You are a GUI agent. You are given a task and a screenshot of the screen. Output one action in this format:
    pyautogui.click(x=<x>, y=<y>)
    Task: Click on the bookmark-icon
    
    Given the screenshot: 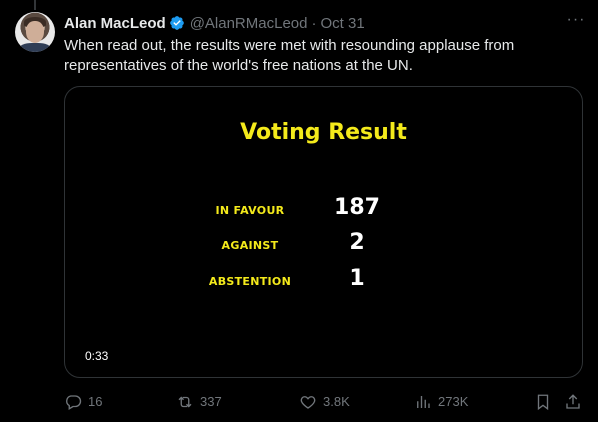 What is the action you would take?
    pyautogui.click(x=543, y=402)
    